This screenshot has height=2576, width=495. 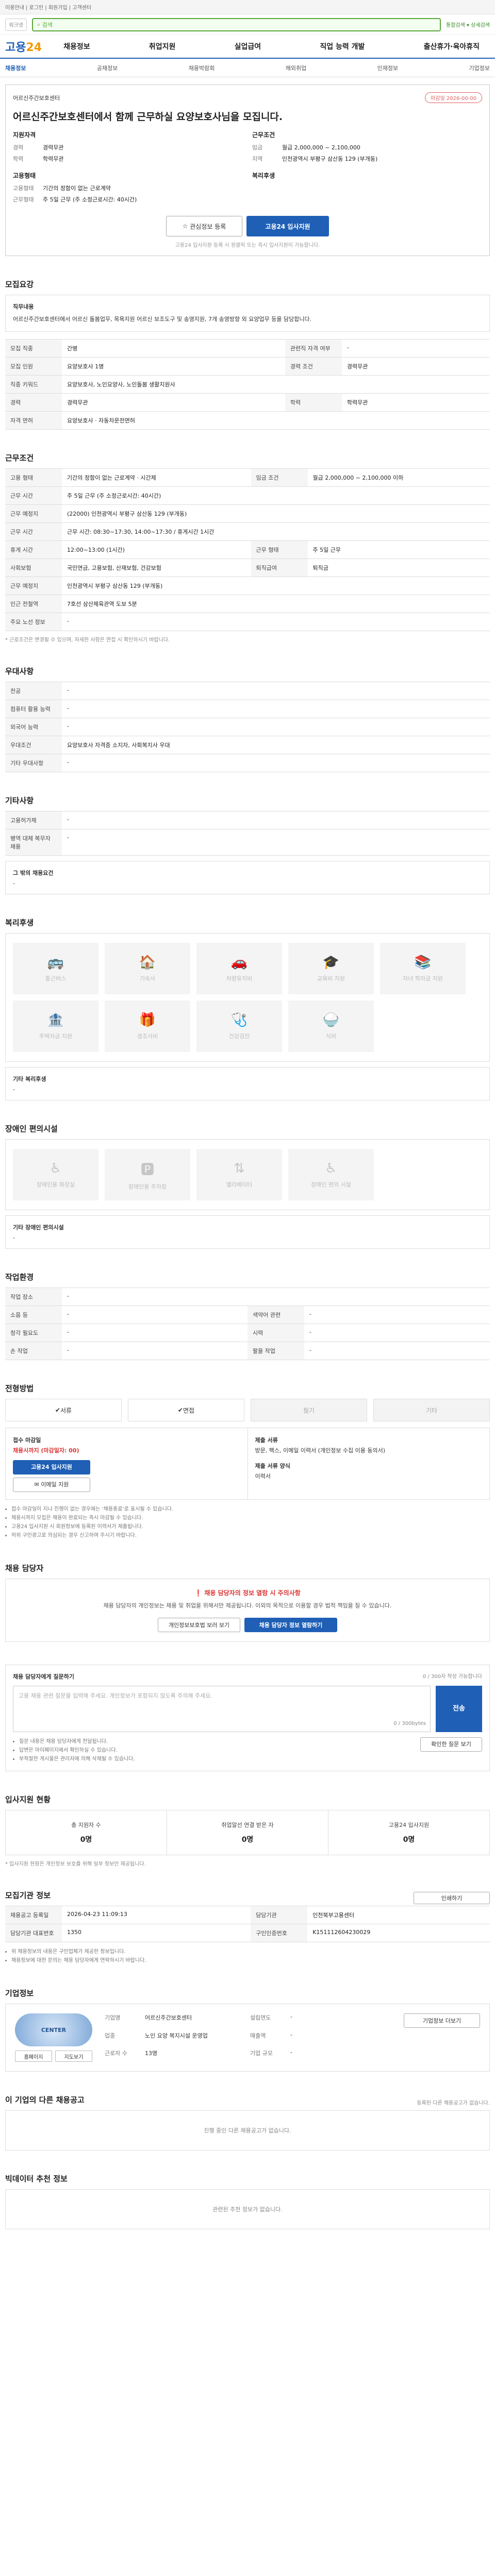 What do you see at coordinates (19, 458) in the screenshot?
I see `conditions-title: 근무조건` at bounding box center [19, 458].